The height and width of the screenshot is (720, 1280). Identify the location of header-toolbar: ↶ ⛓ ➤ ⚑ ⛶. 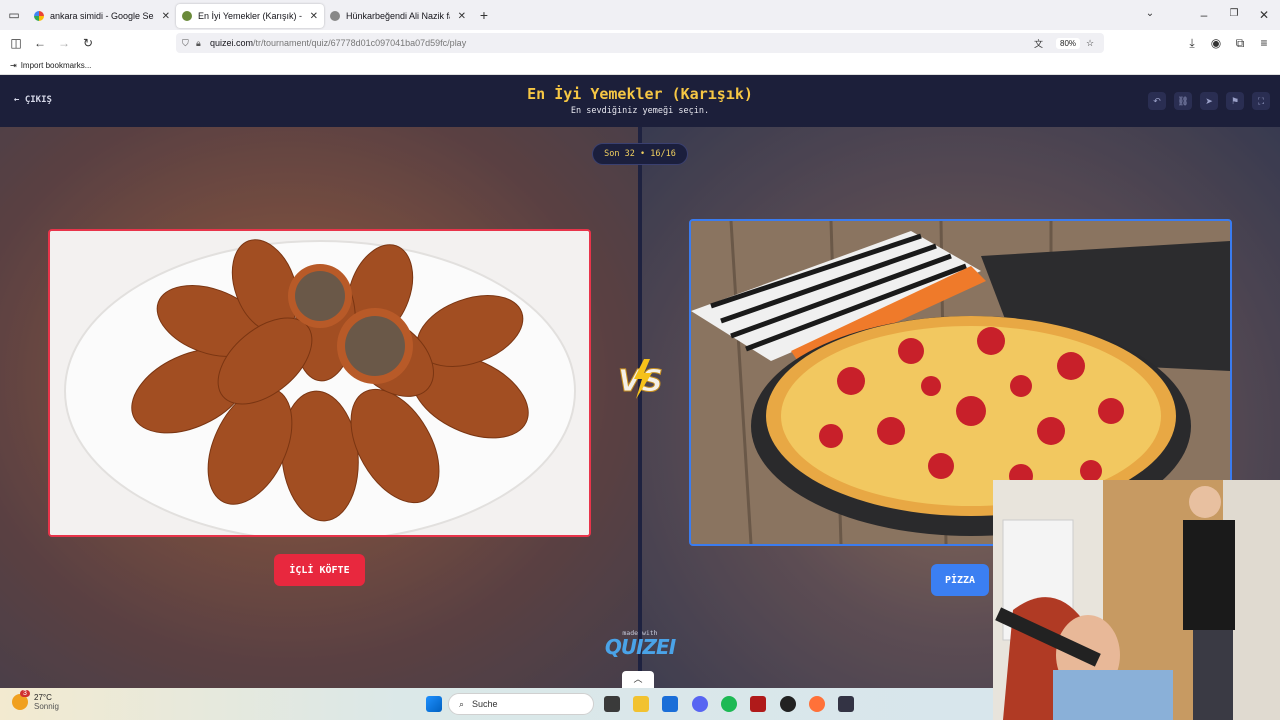
(1209, 101).